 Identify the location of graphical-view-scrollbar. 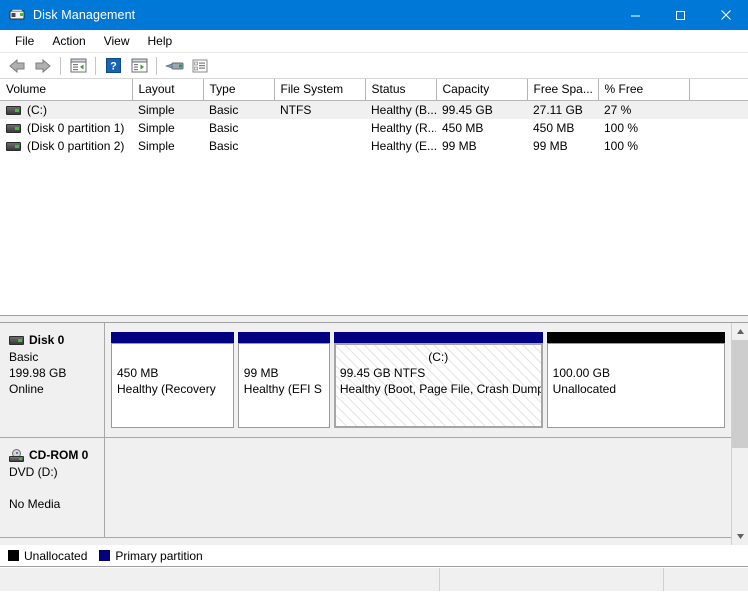
(739, 434).